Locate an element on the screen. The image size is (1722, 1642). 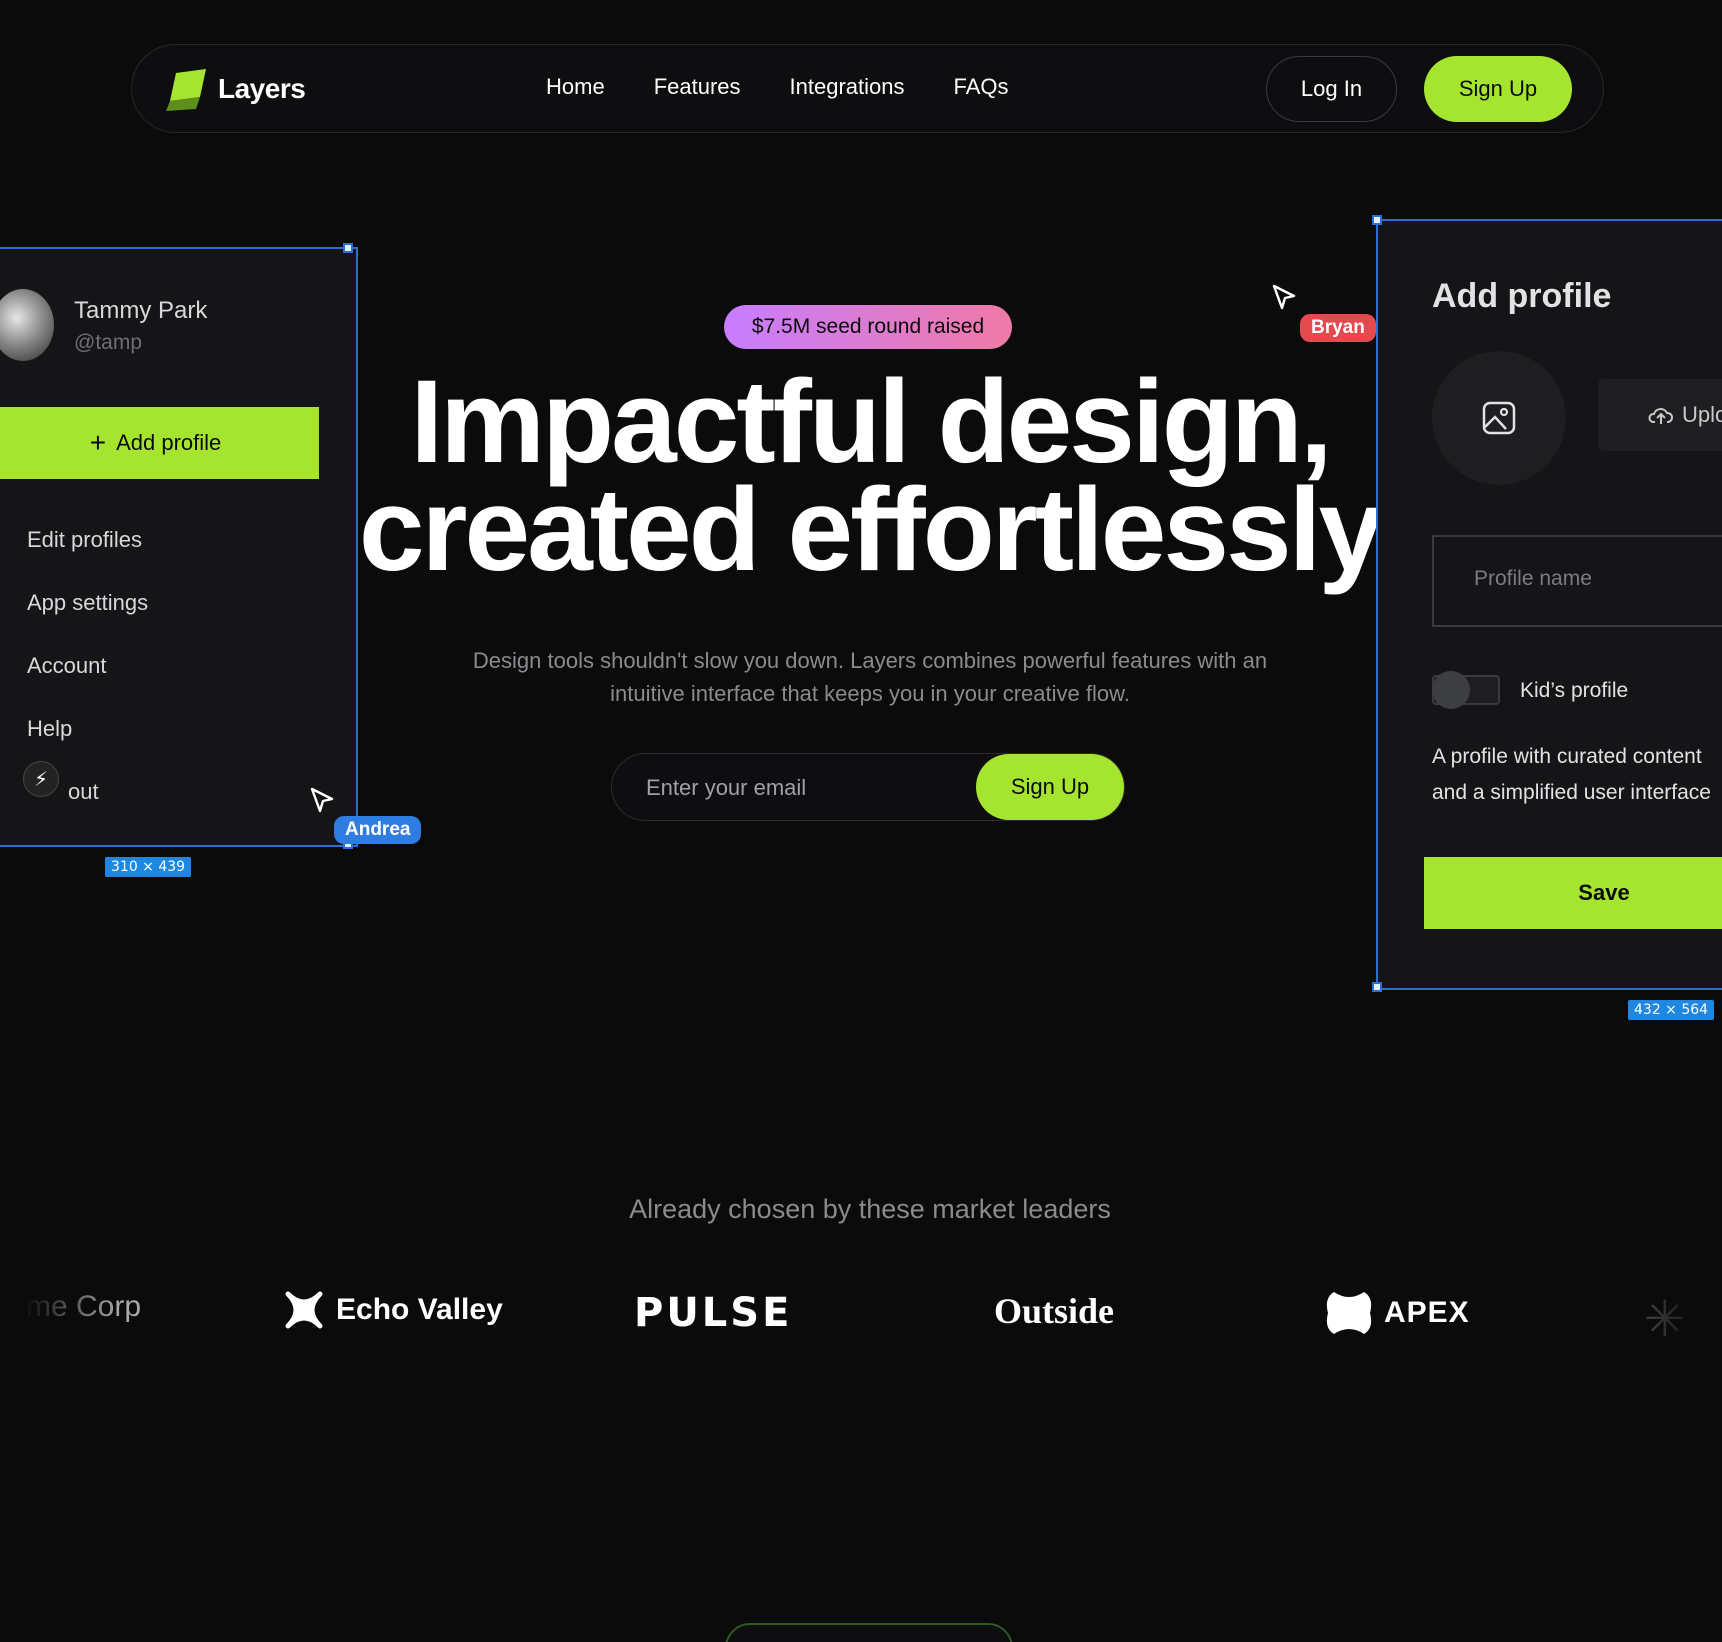
company-logo-pulse: PULSE is located at coordinates (713, 1313).